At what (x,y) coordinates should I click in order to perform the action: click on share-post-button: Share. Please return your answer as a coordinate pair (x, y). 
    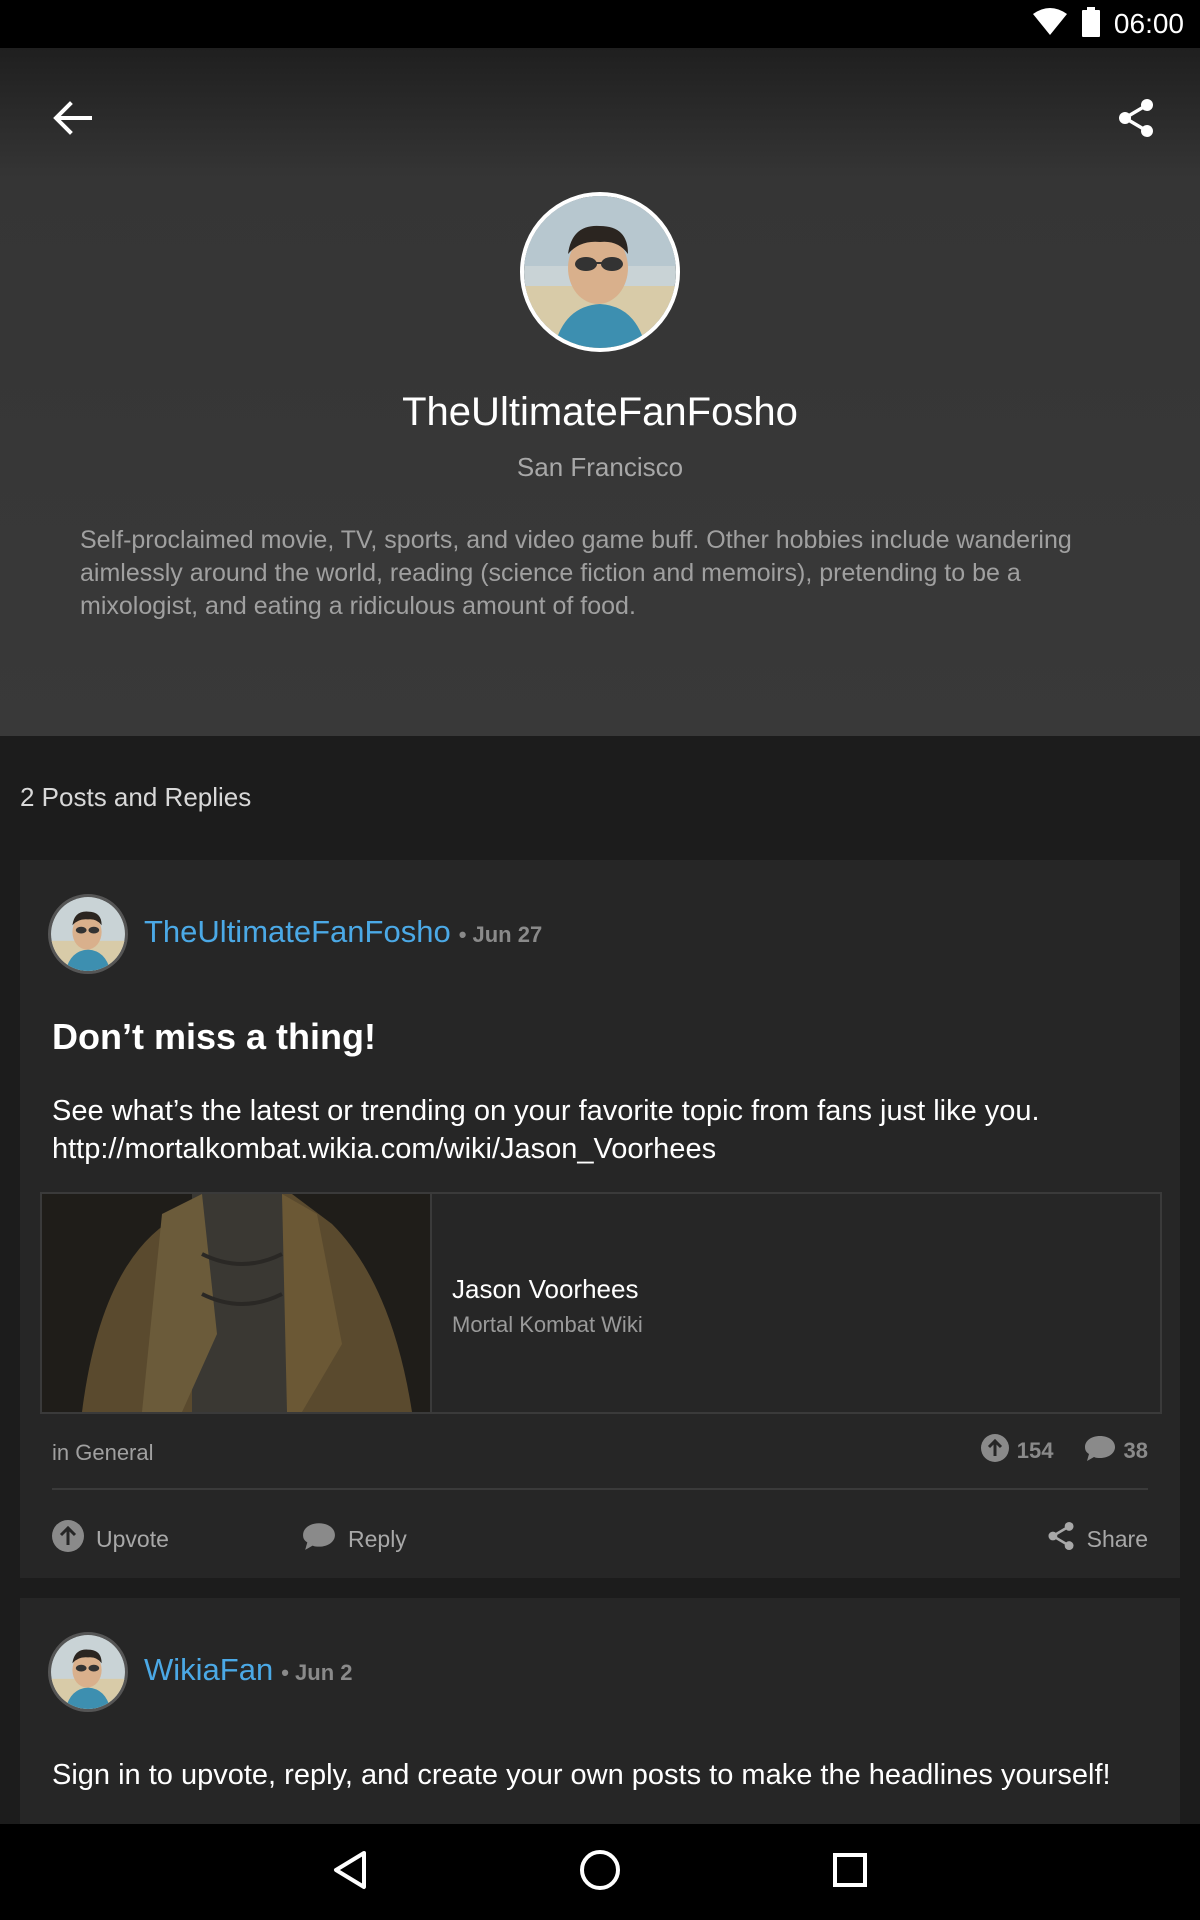
    Looking at the image, I should click on (1097, 1539).